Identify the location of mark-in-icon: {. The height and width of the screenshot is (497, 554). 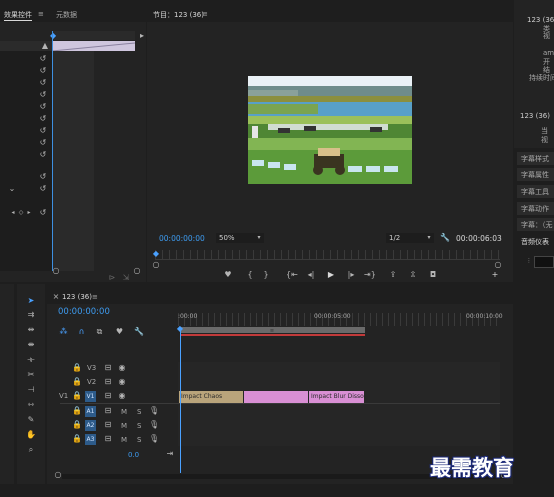
(250, 275).